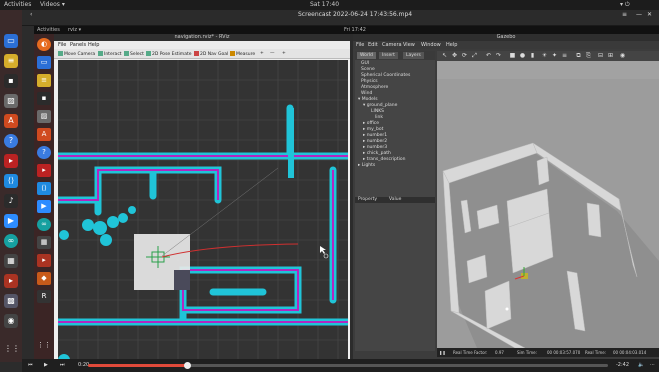 This screenshot has width=659, height=372. What do you see at coordinates (641, 365) in the screenshot?
I see `volume-icon: 🔈` at bounding box center [641, 365].